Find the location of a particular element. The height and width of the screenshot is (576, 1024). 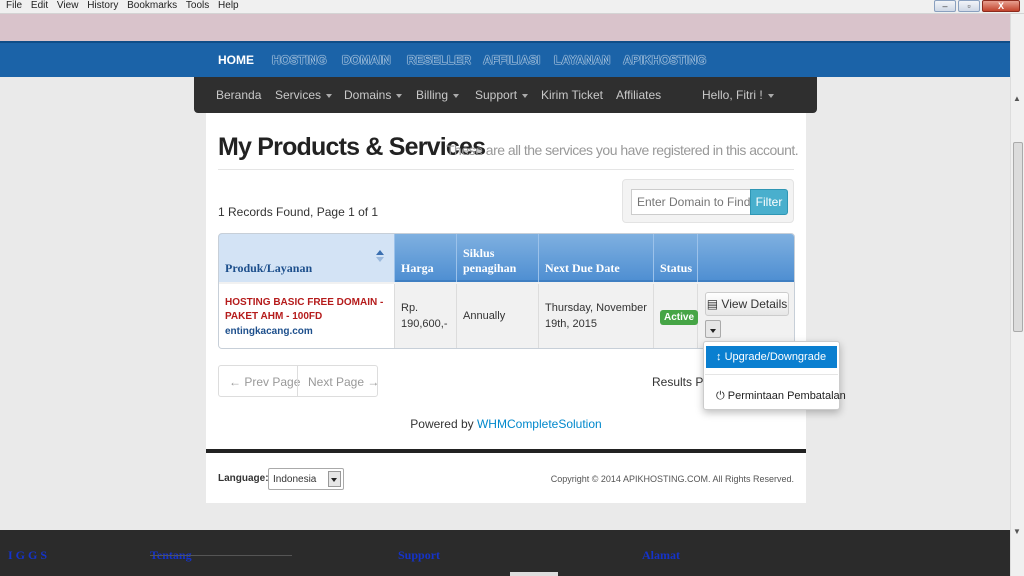

subnav-services: Services is located at coordinates (304, 95).